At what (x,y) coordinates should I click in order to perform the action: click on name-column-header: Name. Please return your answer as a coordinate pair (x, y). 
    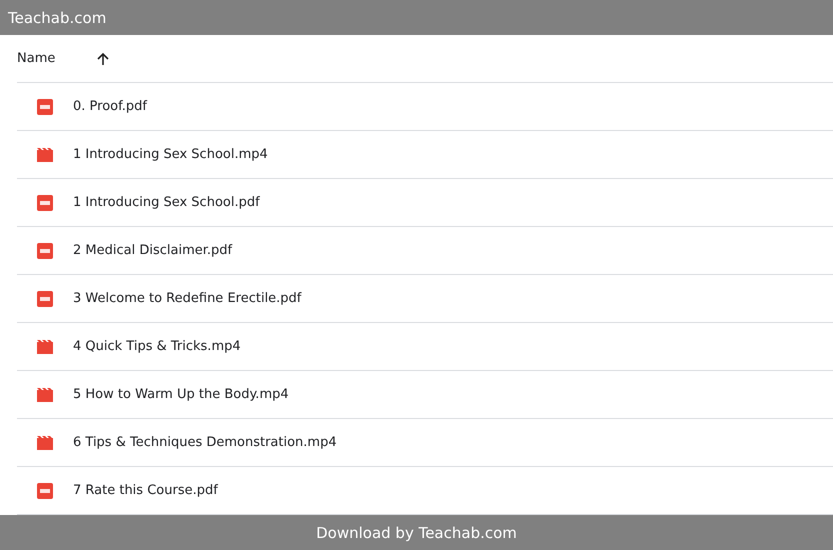
    Looking at the image, I should click on (36, 58).